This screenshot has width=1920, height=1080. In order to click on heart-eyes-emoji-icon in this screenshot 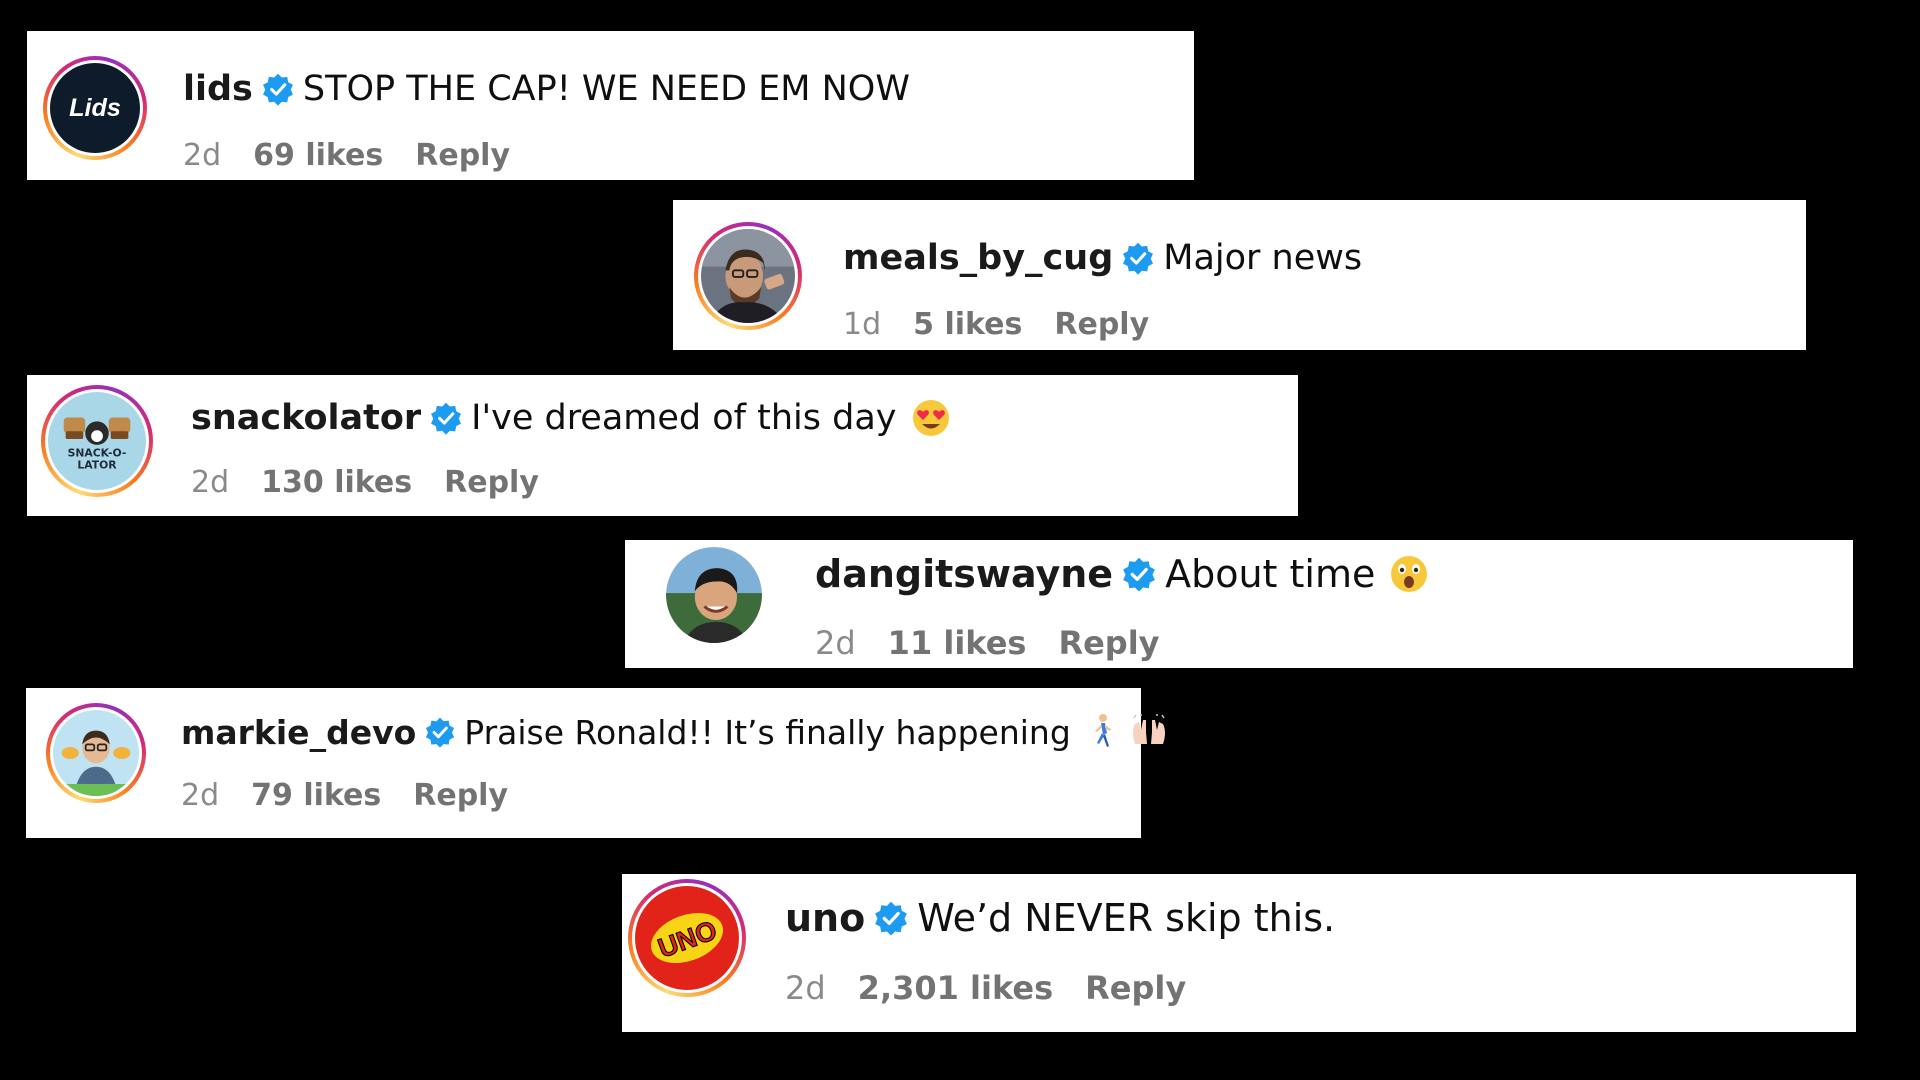, I will do `click(931, 418)`.